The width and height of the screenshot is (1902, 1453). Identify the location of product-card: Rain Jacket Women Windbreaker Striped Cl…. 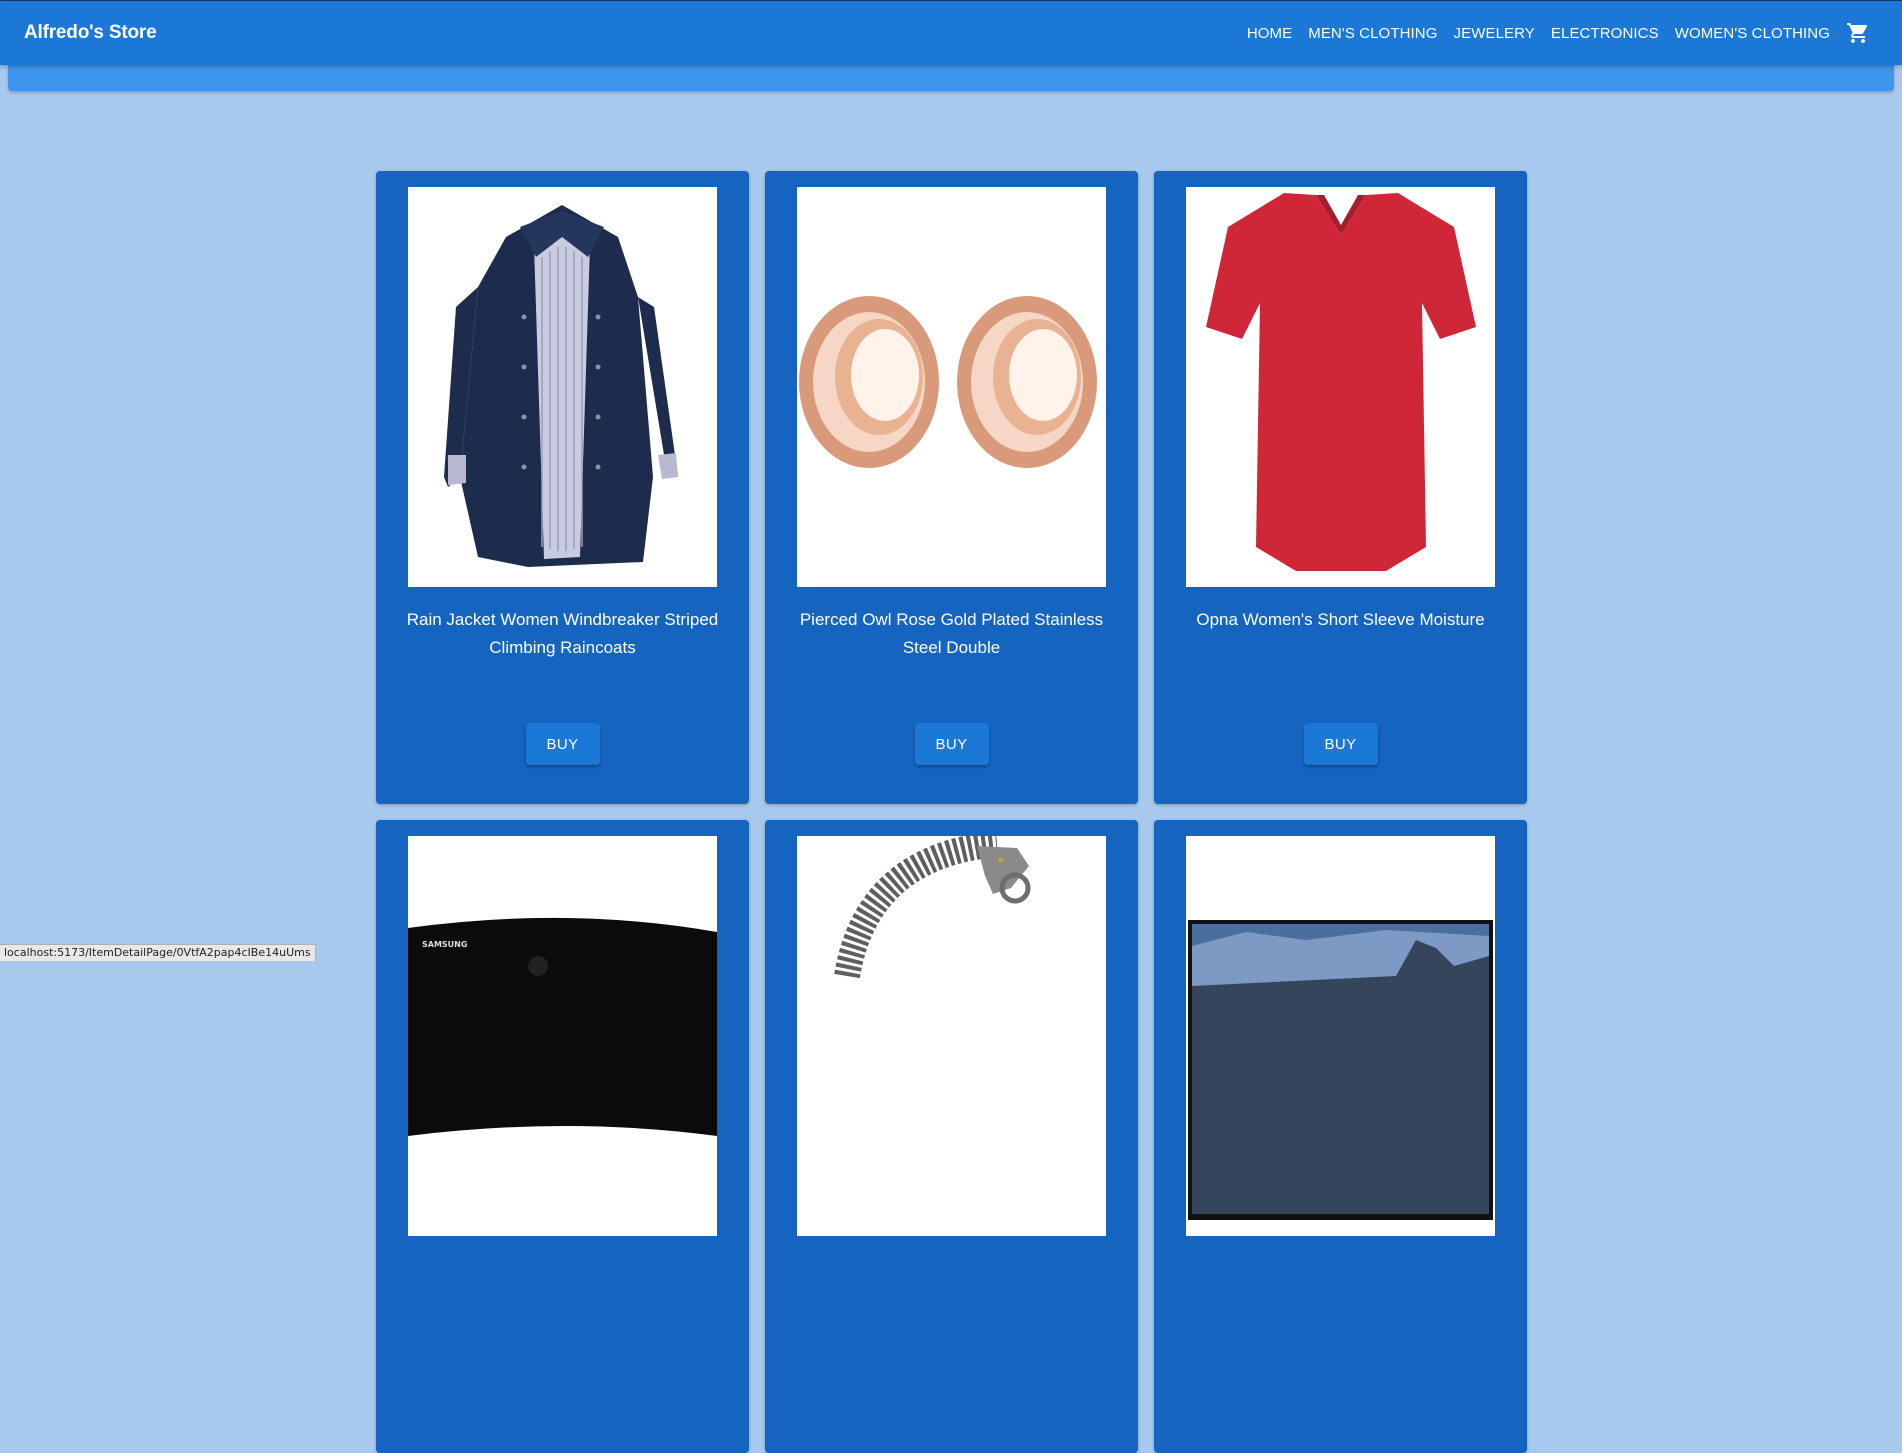
(562, 487).